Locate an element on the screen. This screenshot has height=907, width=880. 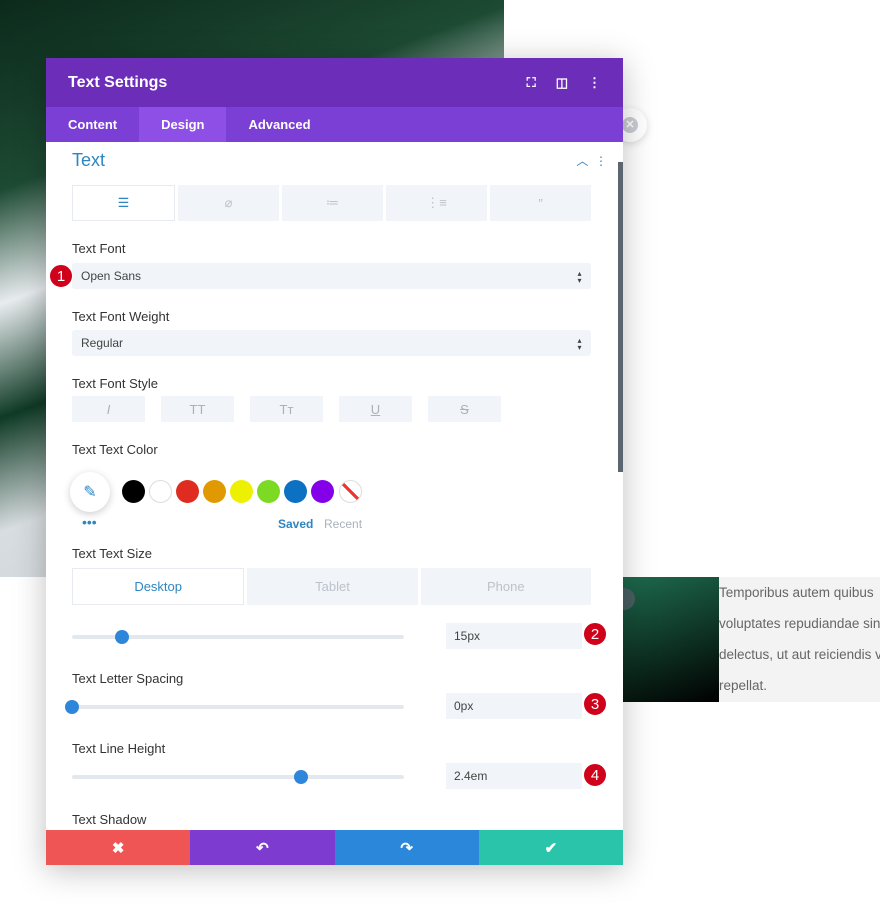
undo-button: ↶ is located at coordinates (262, 847).